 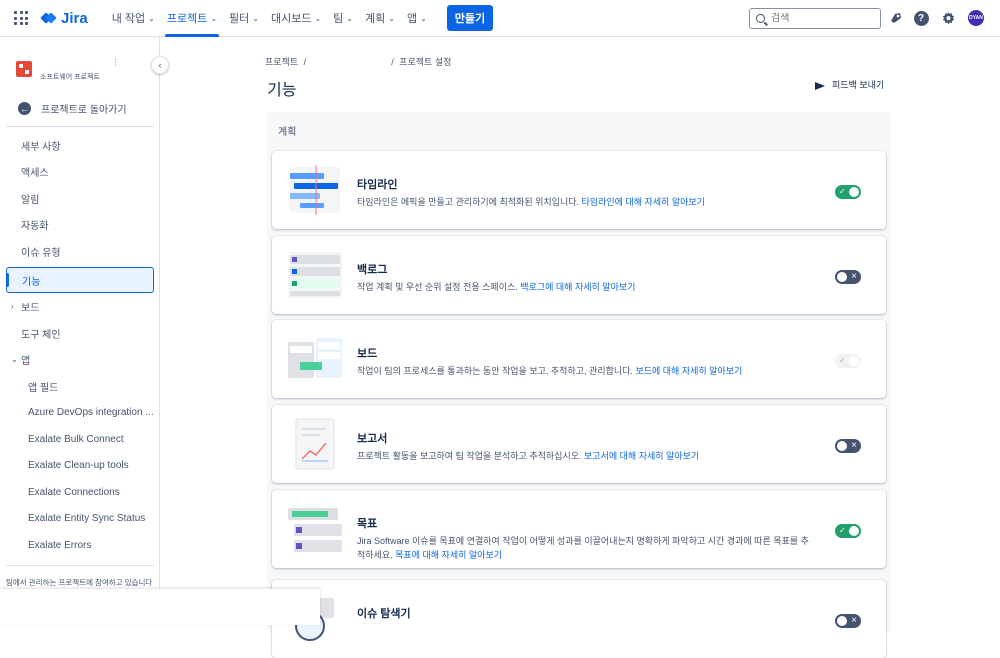 What do you see at coordinates (80, 224) in the screenshot?
I see `sidebar-item-automation: 자동화` at bounding box center [80, 224].